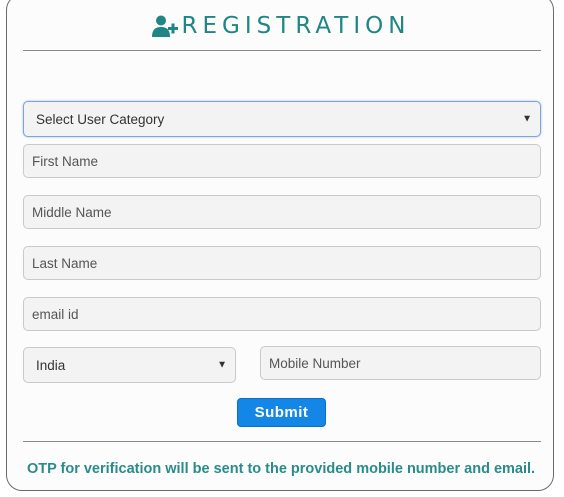  What do you see at coordinates (282, 263) in the screenshot?
I see `last-name-input: Last Name` at bounding box center [282, 263].